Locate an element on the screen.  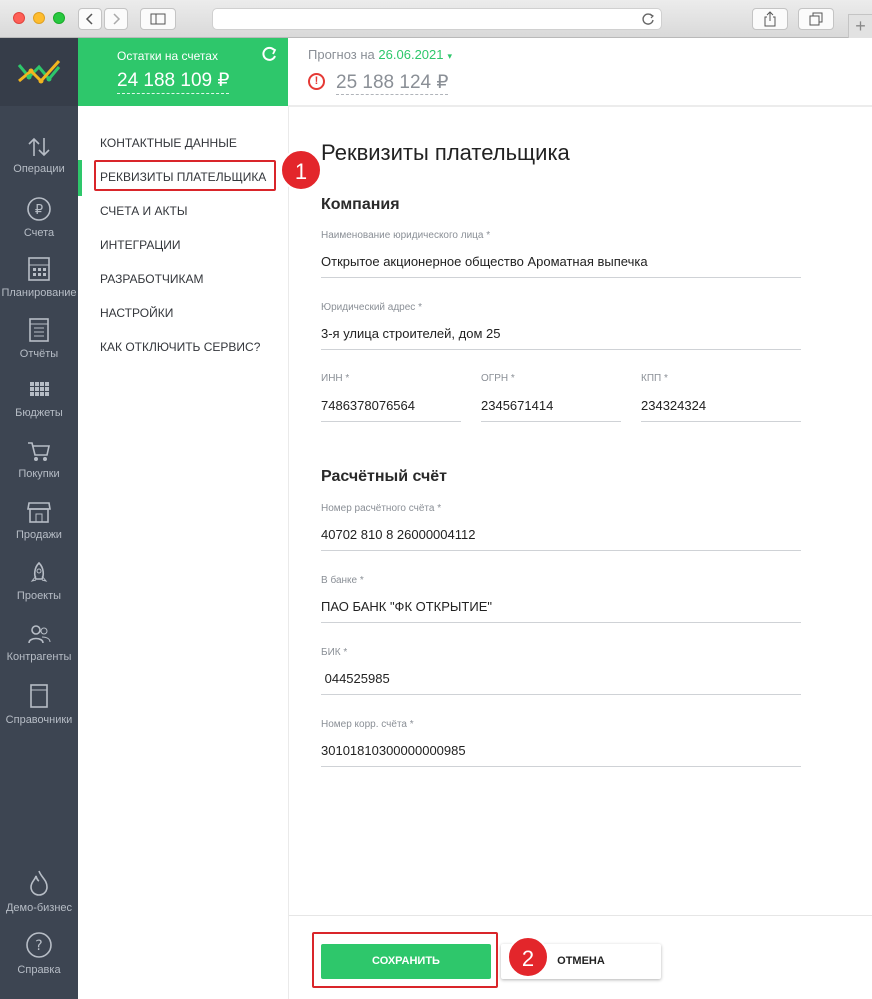
grid-icon is located at coordinates (39, 389).